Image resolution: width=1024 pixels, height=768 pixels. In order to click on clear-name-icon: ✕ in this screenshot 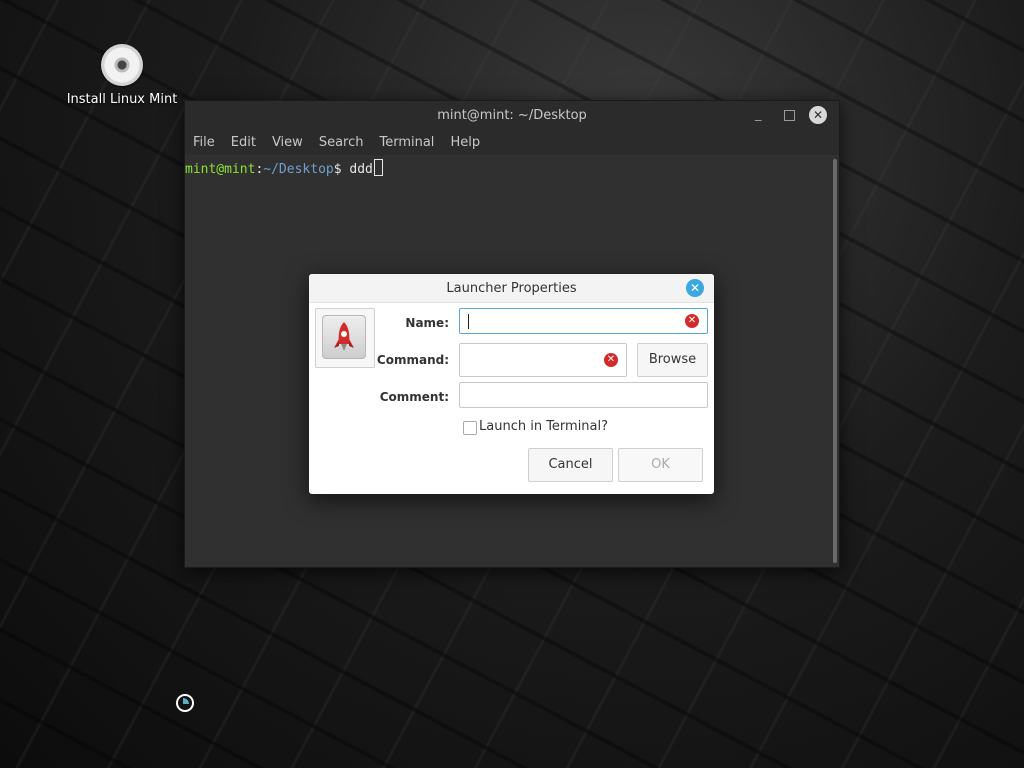, I will do `click(692, 321)`.